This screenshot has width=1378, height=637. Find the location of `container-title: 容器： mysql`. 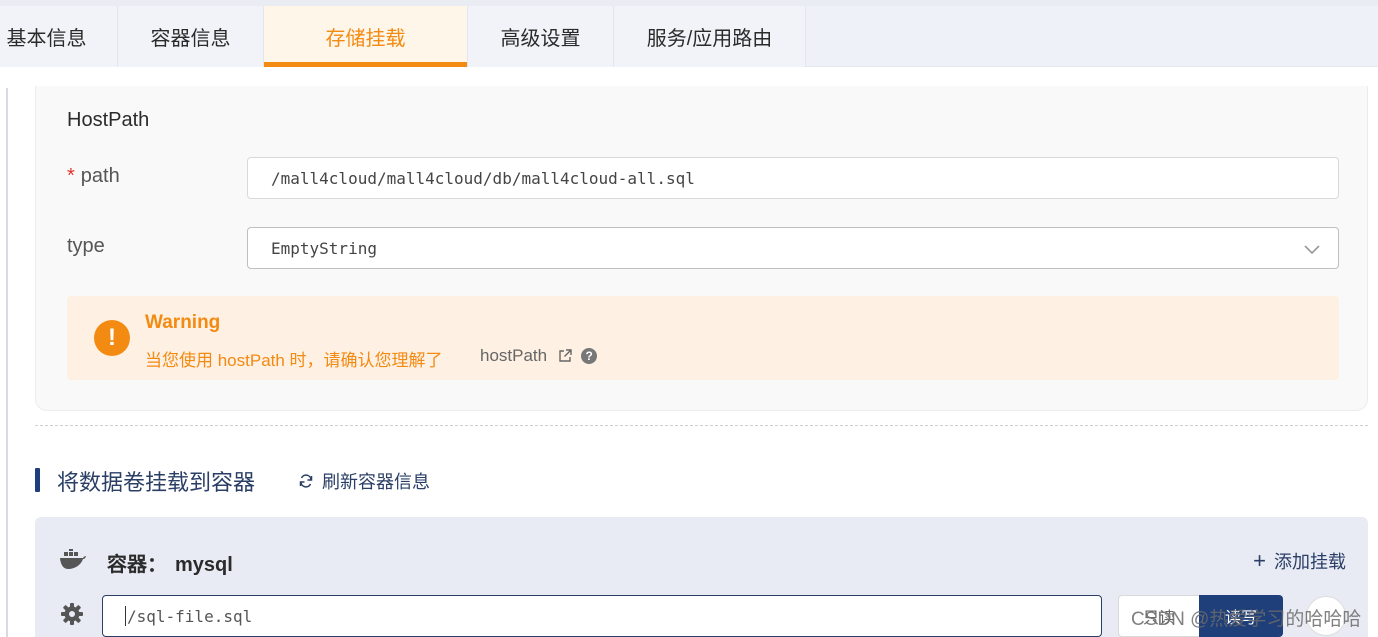

container-title: 容器： mysql is located at coordinates (170, 562).